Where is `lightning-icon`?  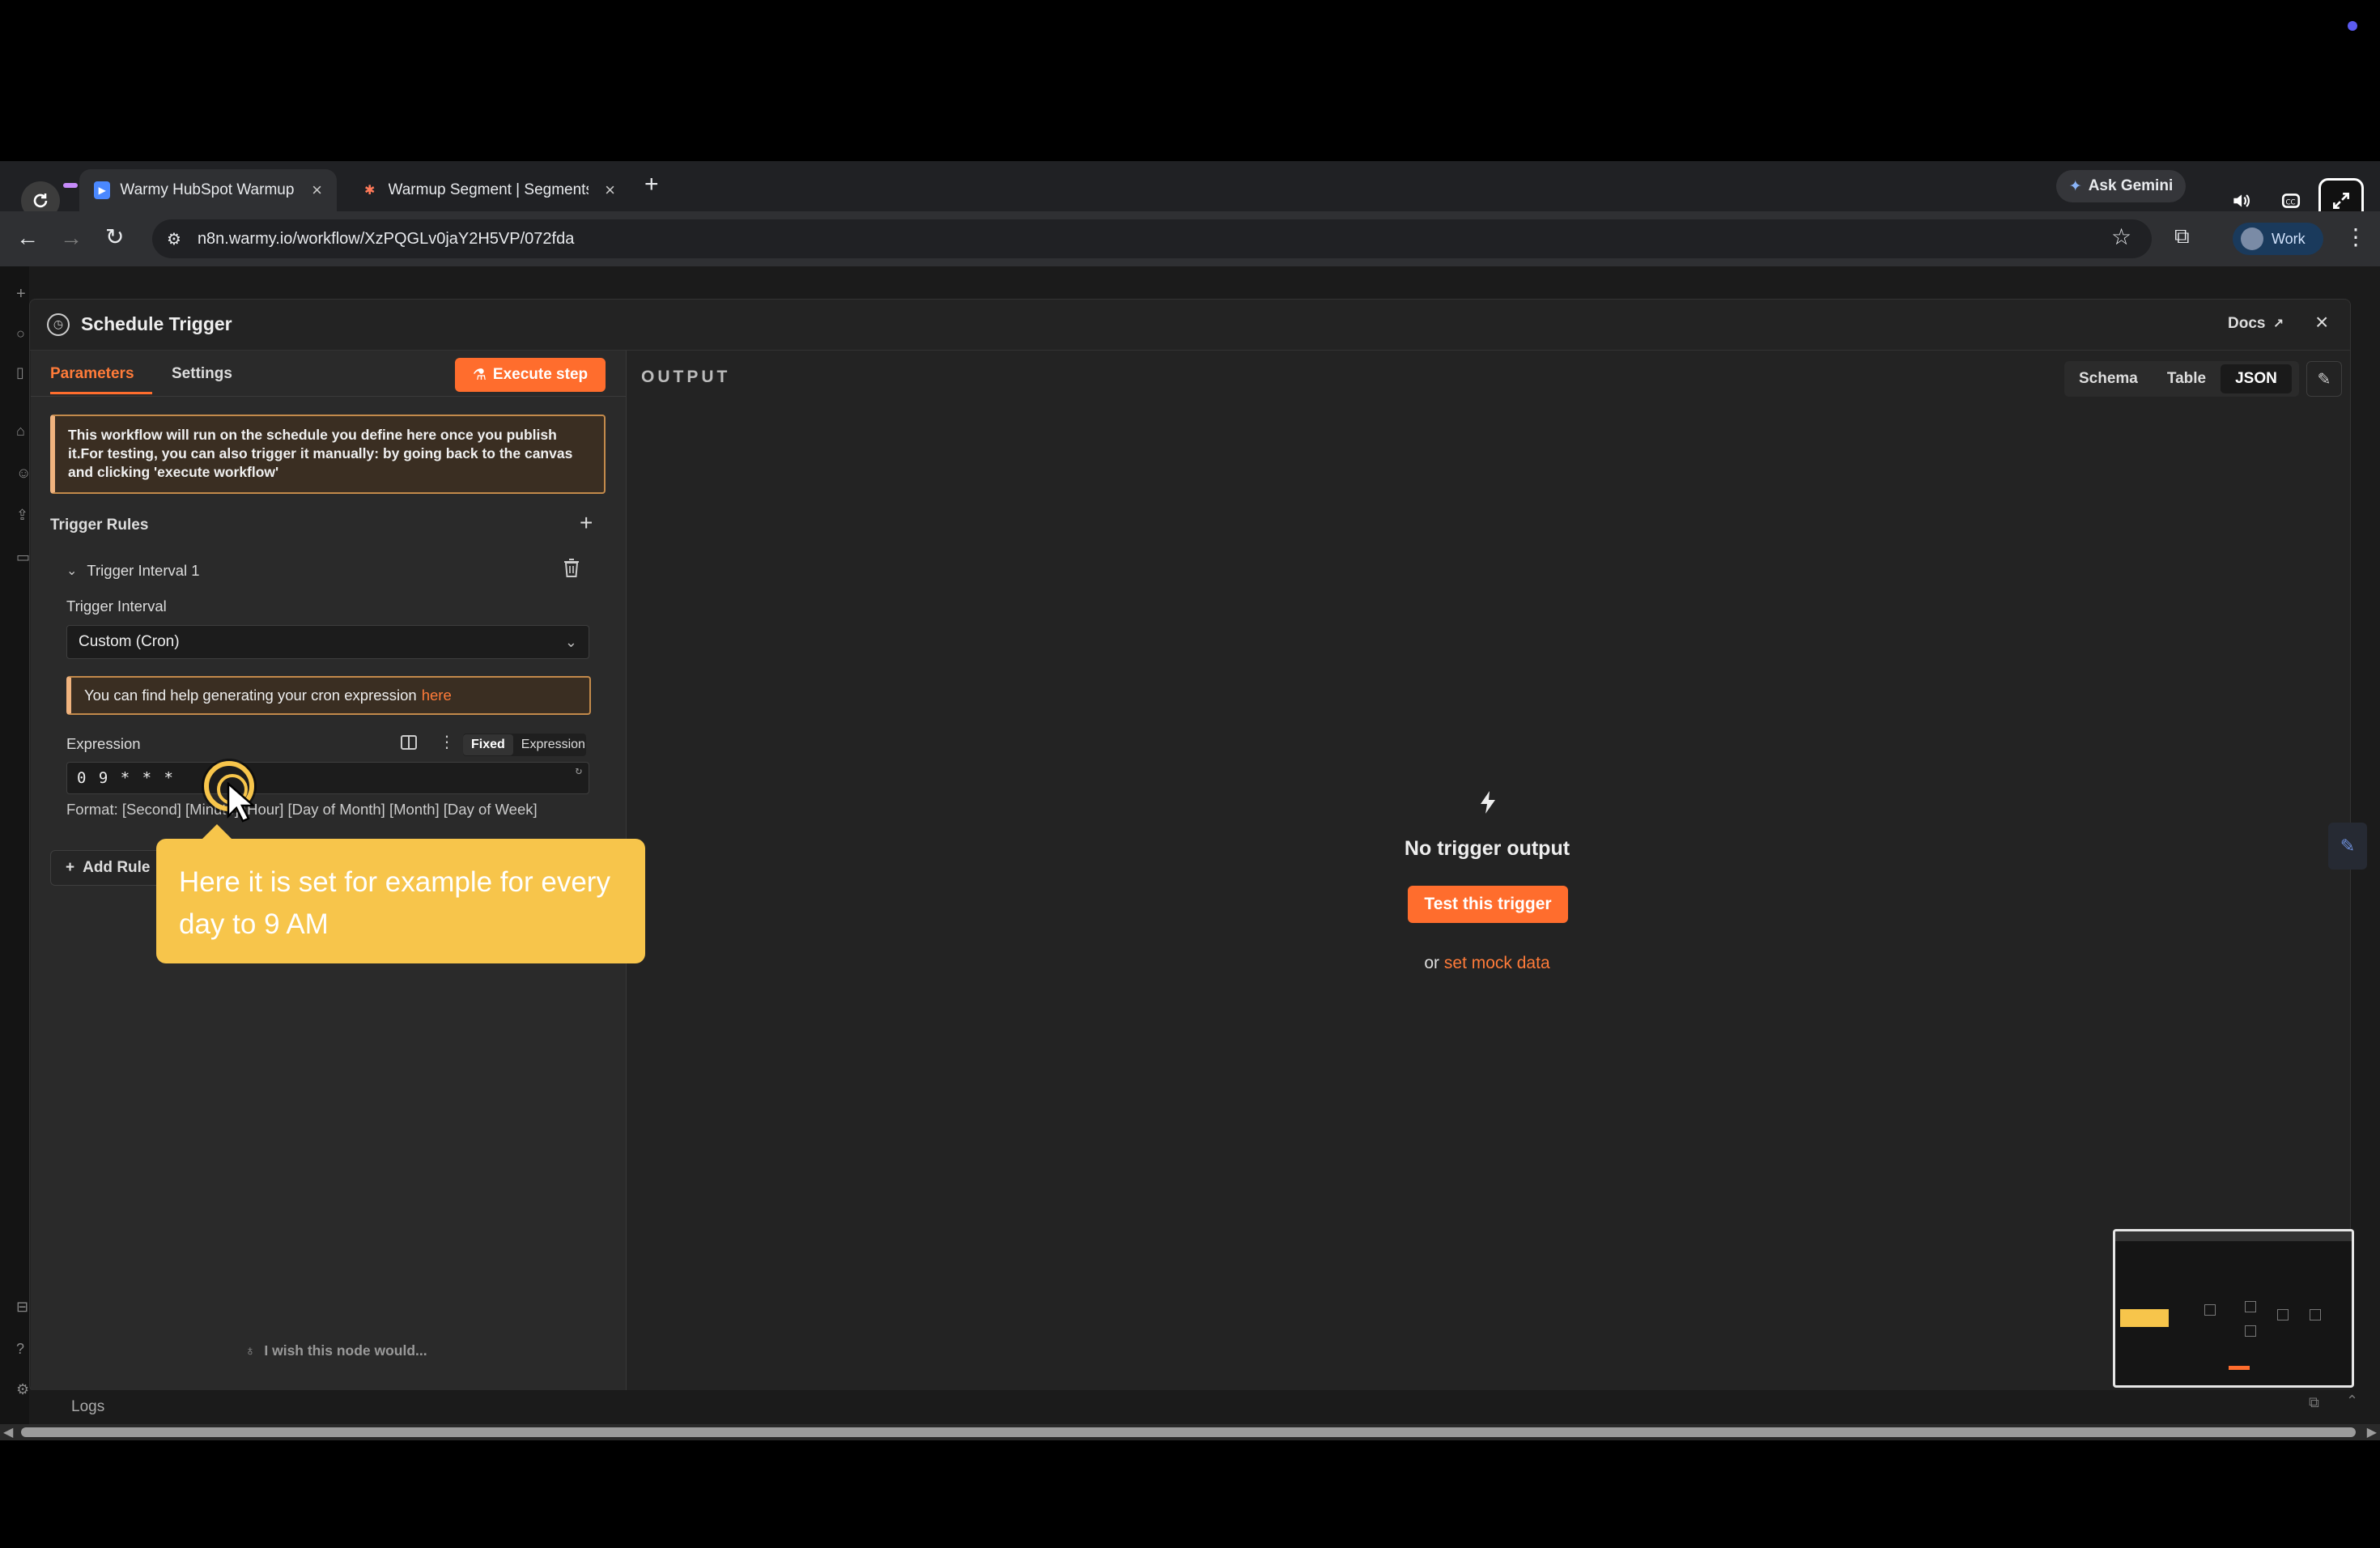 lightning-icon is located at coordinates (1488, 805).